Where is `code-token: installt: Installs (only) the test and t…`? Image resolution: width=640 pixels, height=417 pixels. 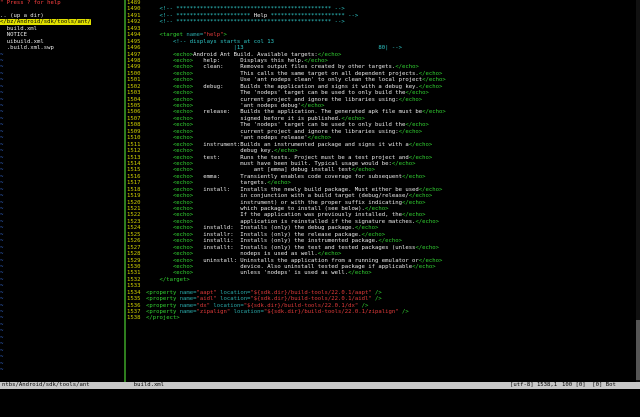
code-token: installt: Installs (only) the test and t… is located at coordinates (304, 247).